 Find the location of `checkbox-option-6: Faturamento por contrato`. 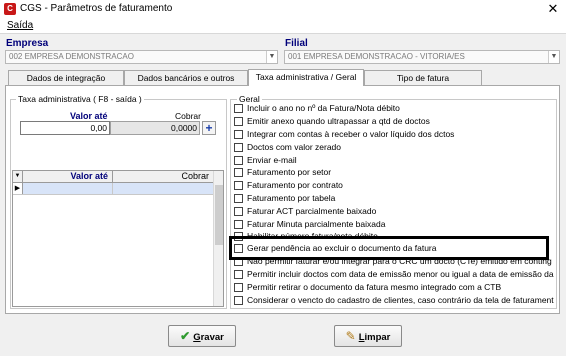

checkbox-option-6: Faturamento por contrato is located at coordinates (394, 185).